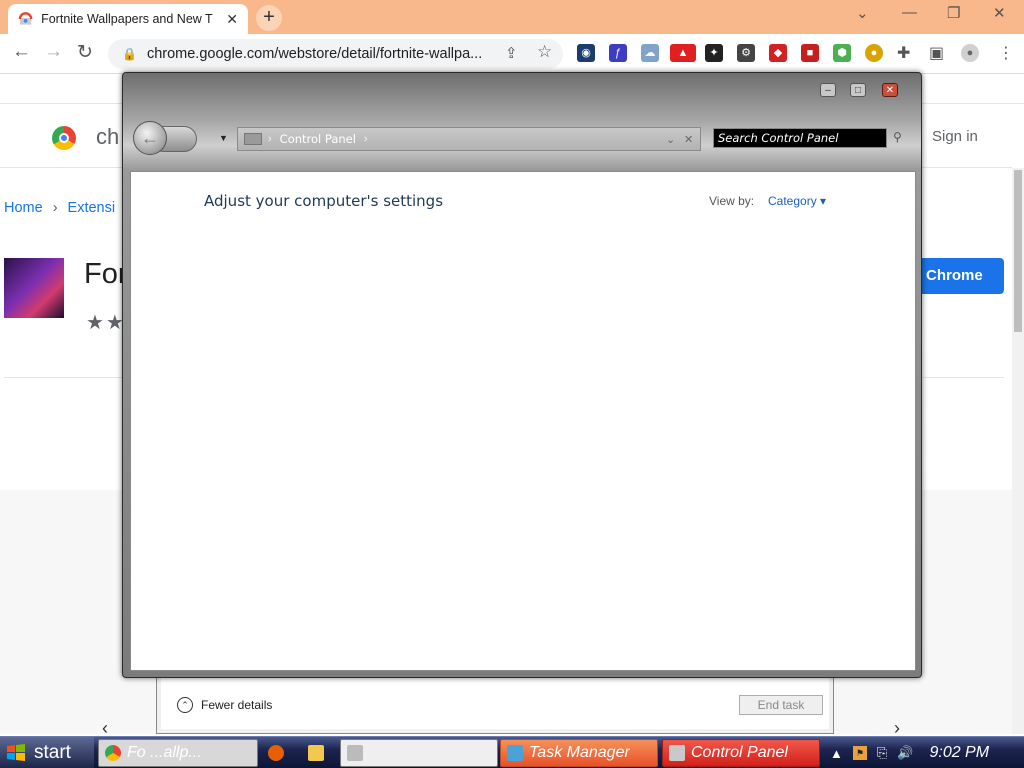  I want to click on cp-minimize-button: –, so click(828, 90).